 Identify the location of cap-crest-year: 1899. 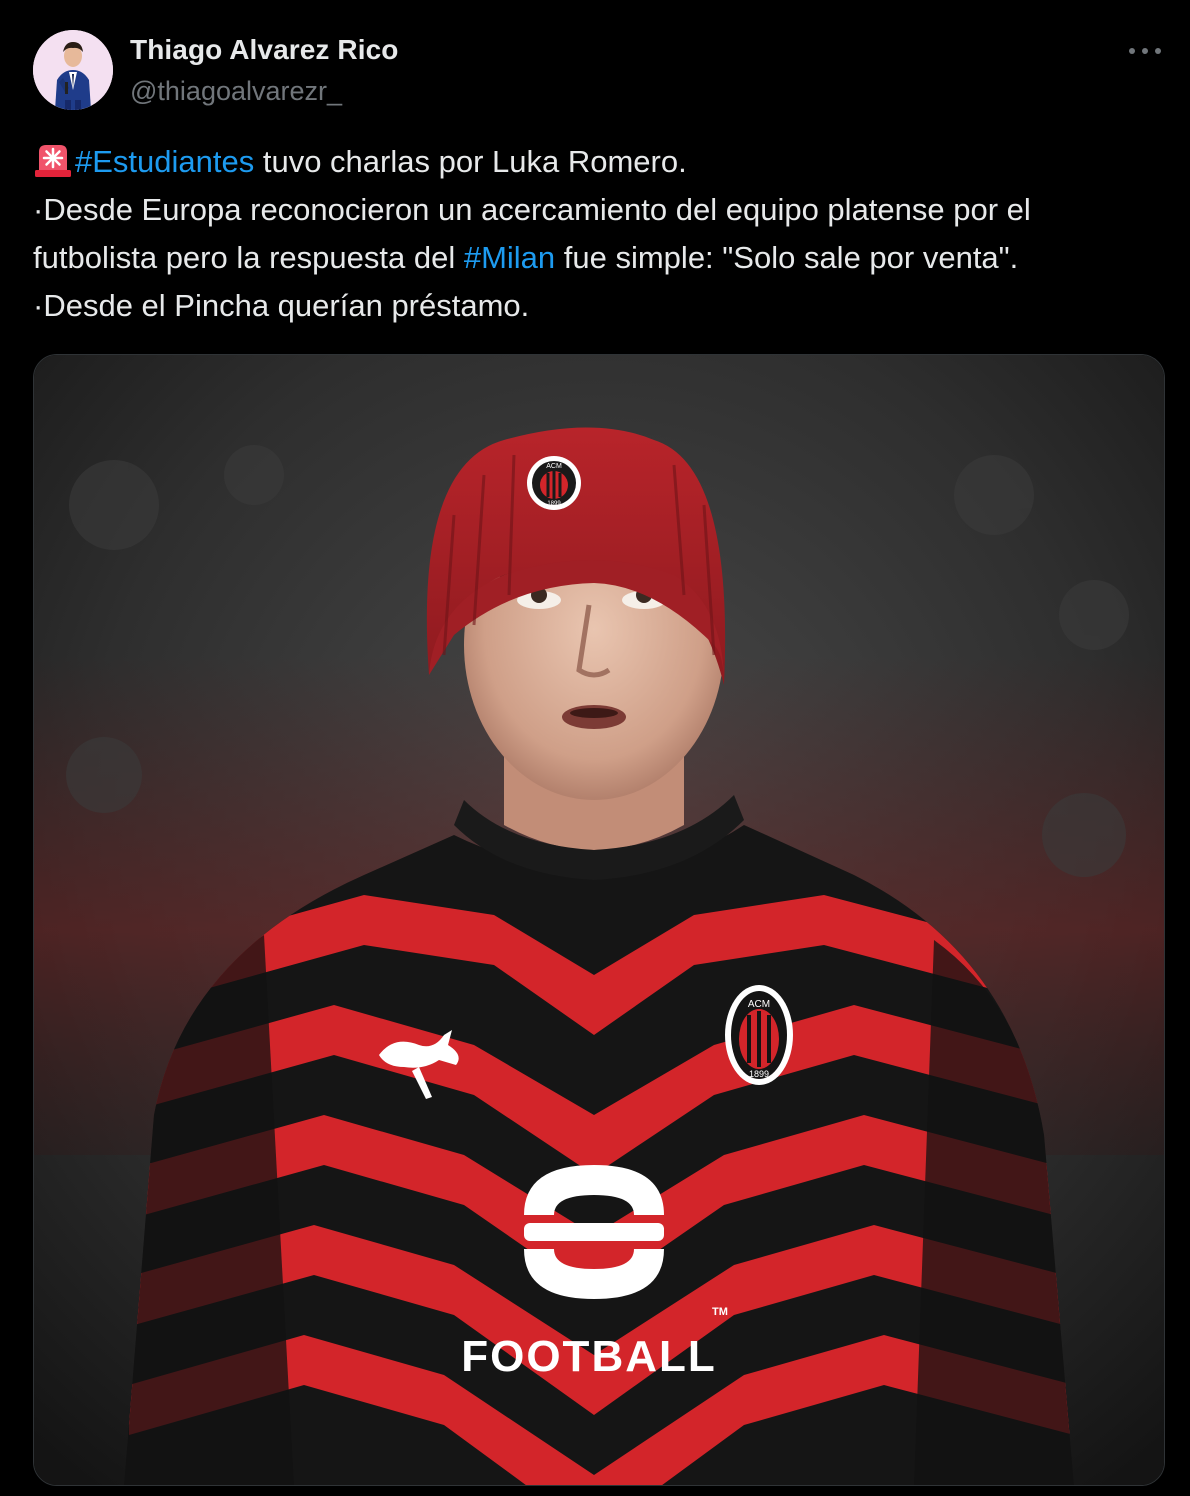
(554, 504).